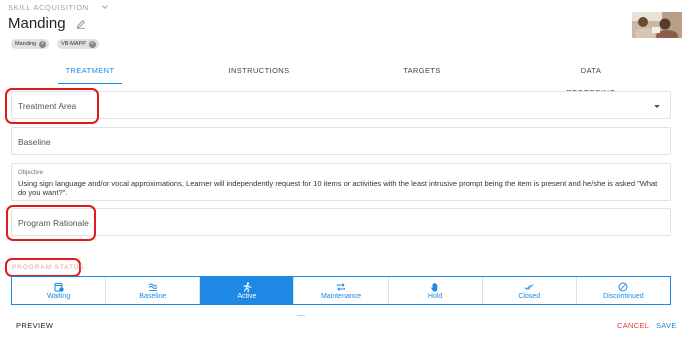 The height and width of the screenshot is (342, 688). I want to click on highlight-program-rationale, so click(51, 223).